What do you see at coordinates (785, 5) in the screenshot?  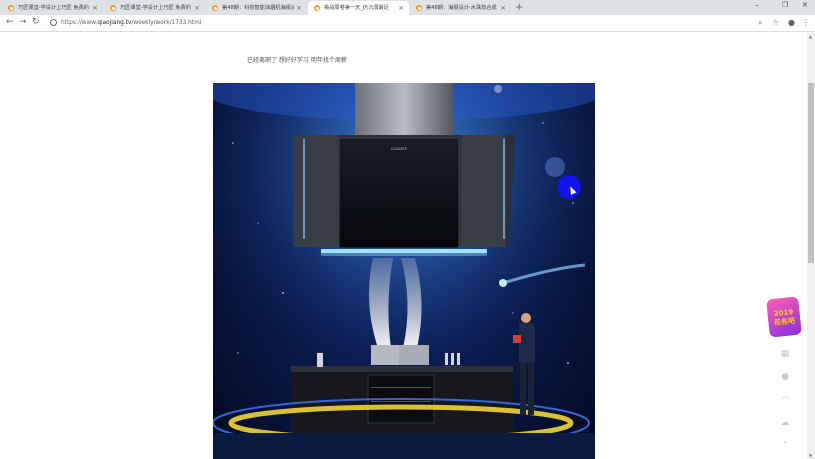 I see `maximize-icon: ❐` at bounding box center [785, 5].